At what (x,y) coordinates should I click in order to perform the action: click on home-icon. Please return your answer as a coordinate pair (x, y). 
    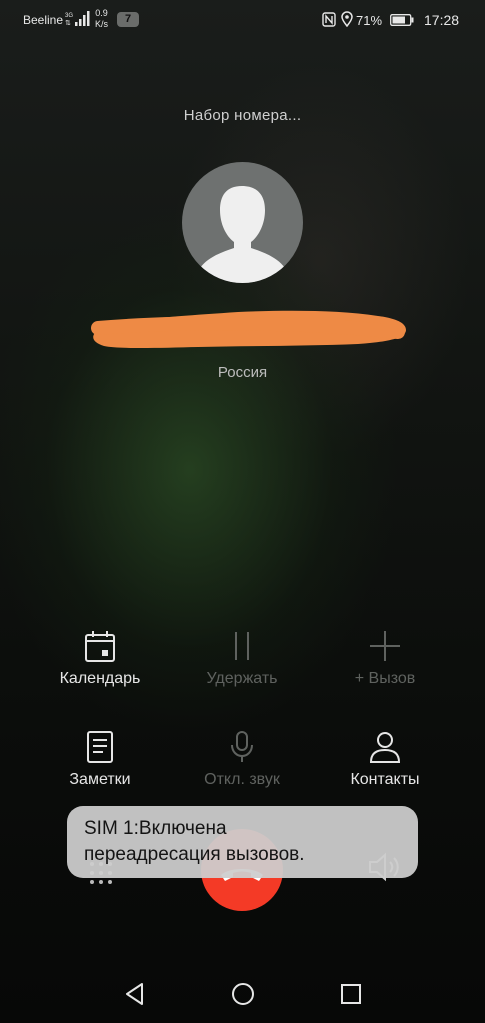
    Looking at the image, I should click on (243, 994).